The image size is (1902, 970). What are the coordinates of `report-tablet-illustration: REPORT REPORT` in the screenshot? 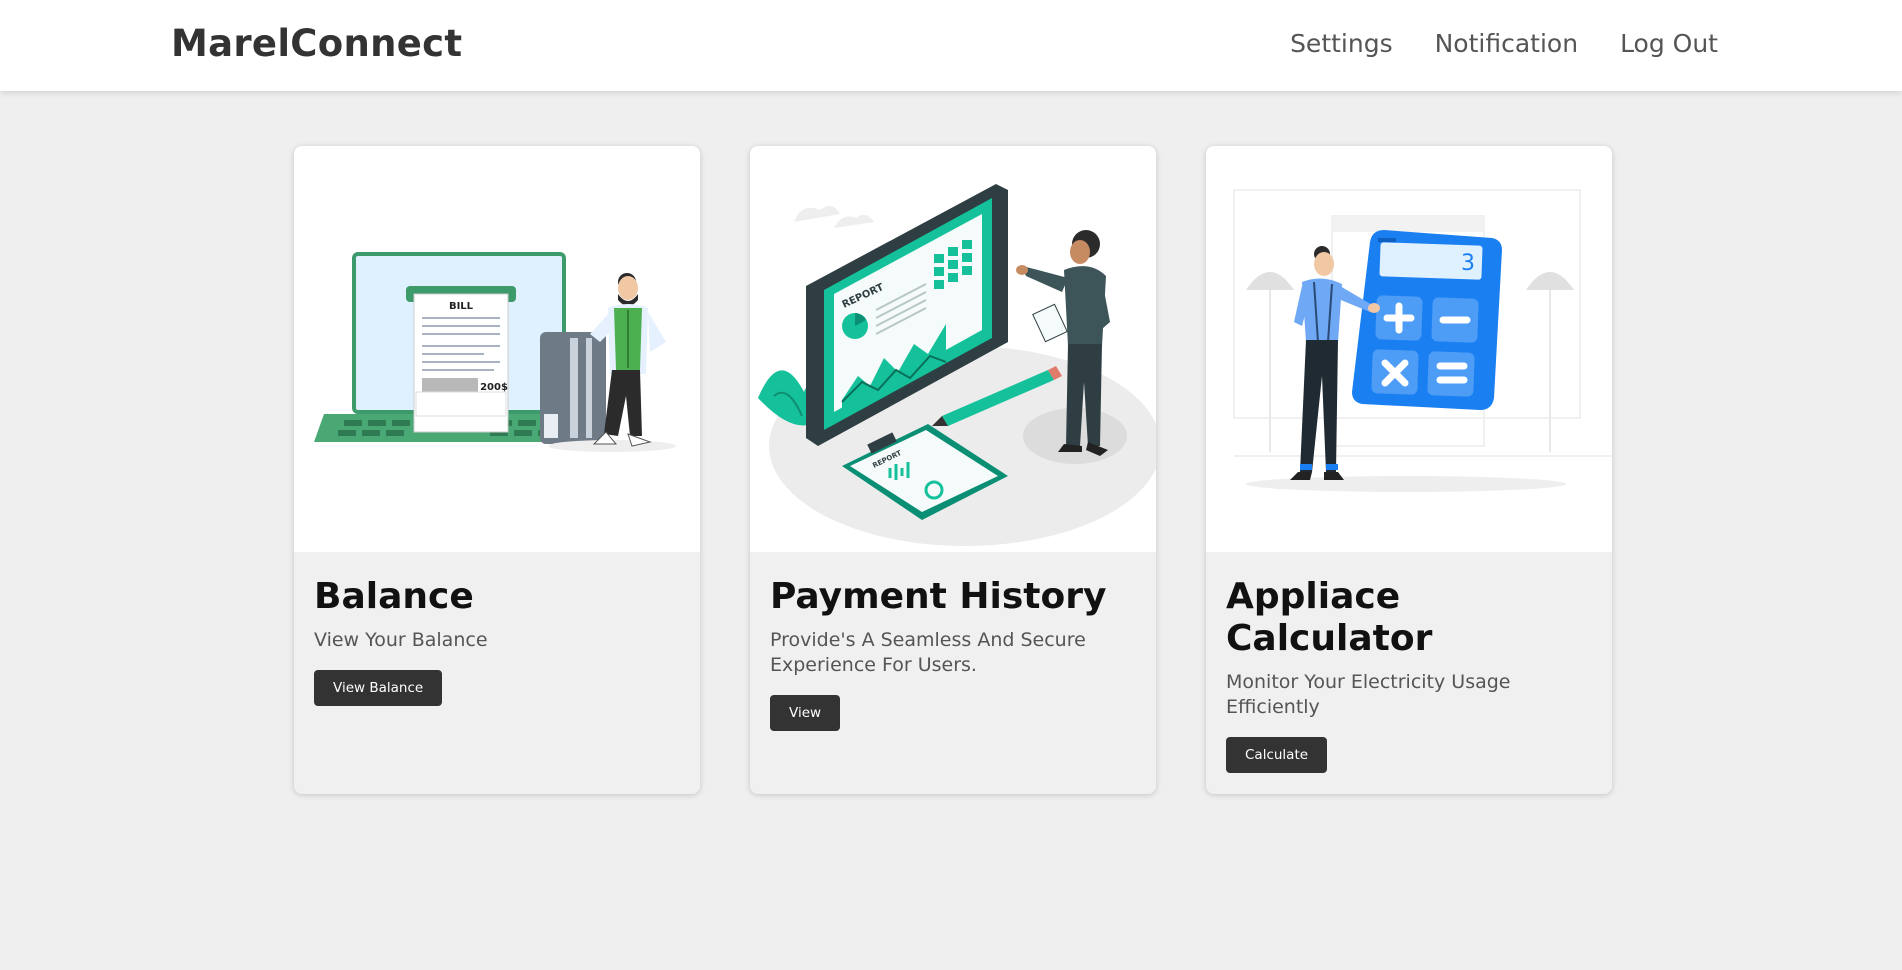 It's located at (953, 349).